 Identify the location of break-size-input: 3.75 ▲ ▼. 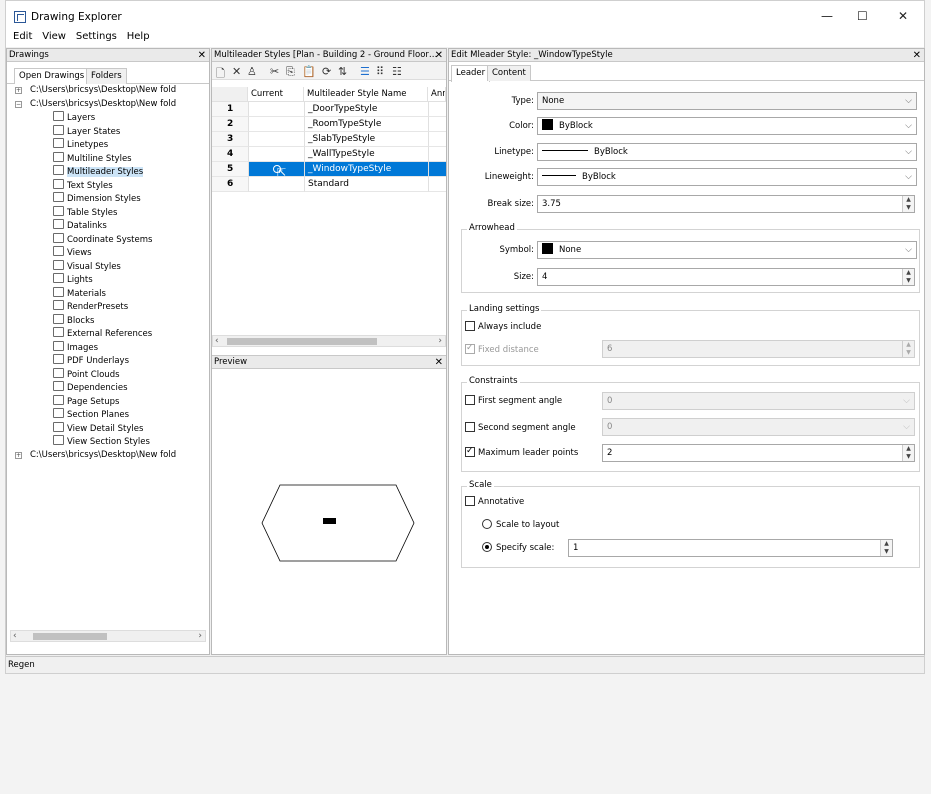
(726, 204).